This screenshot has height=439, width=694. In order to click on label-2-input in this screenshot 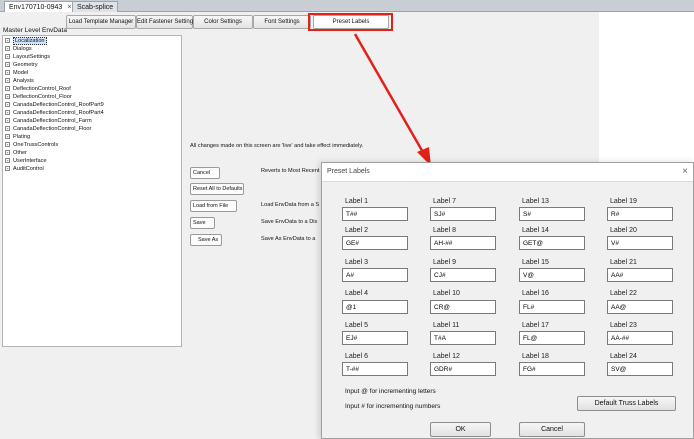, I will do `click(375, 243)`.